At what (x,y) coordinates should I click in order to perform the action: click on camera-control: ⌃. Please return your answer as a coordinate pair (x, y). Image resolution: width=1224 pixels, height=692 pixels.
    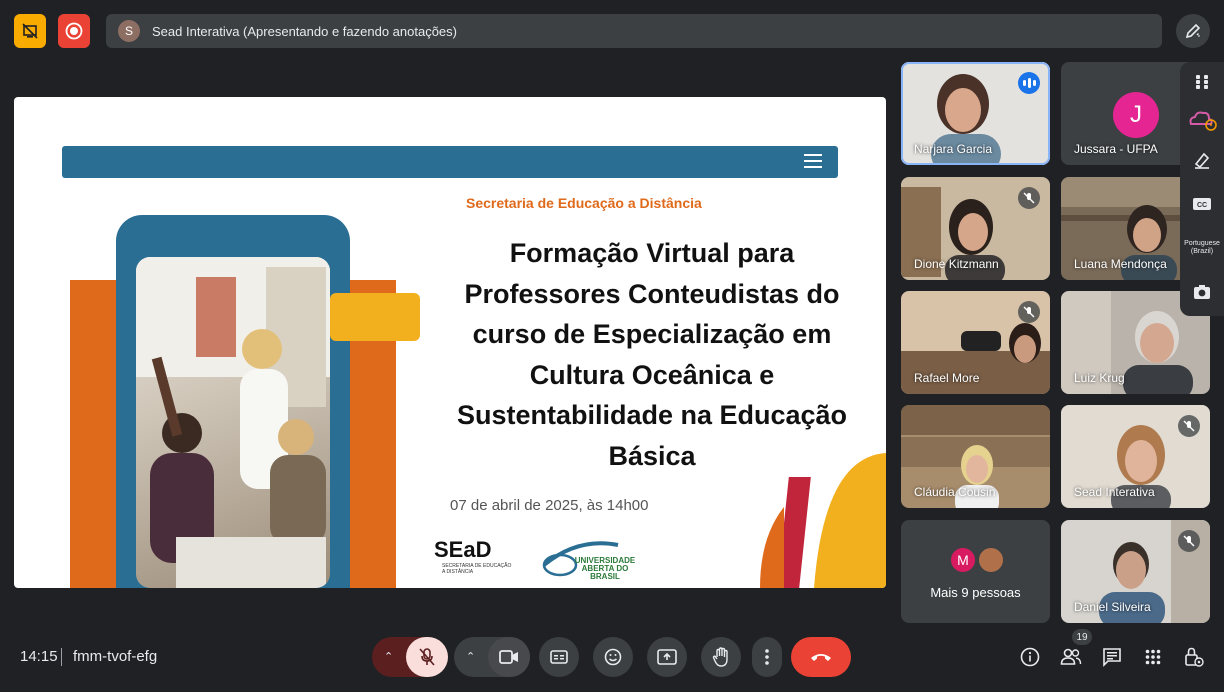
    Looking at the image, I should click on (492, 657).